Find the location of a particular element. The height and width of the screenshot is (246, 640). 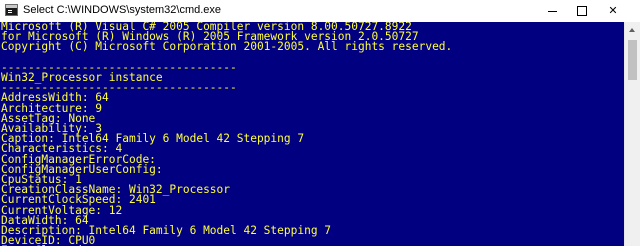

close-button: ✕ is located at coordinates (613, 11).